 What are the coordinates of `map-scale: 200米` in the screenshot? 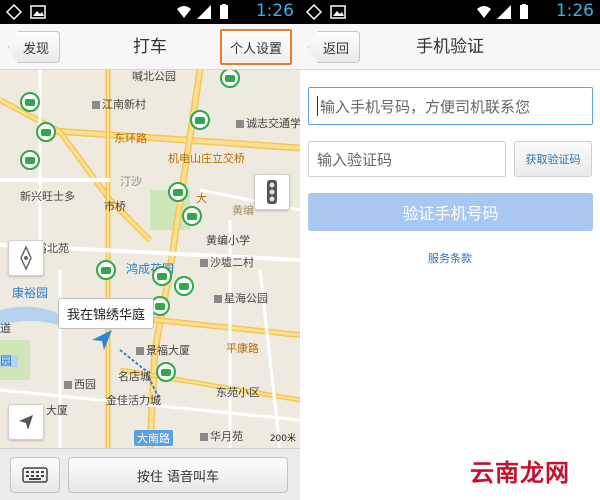 It's located at (282, 439).